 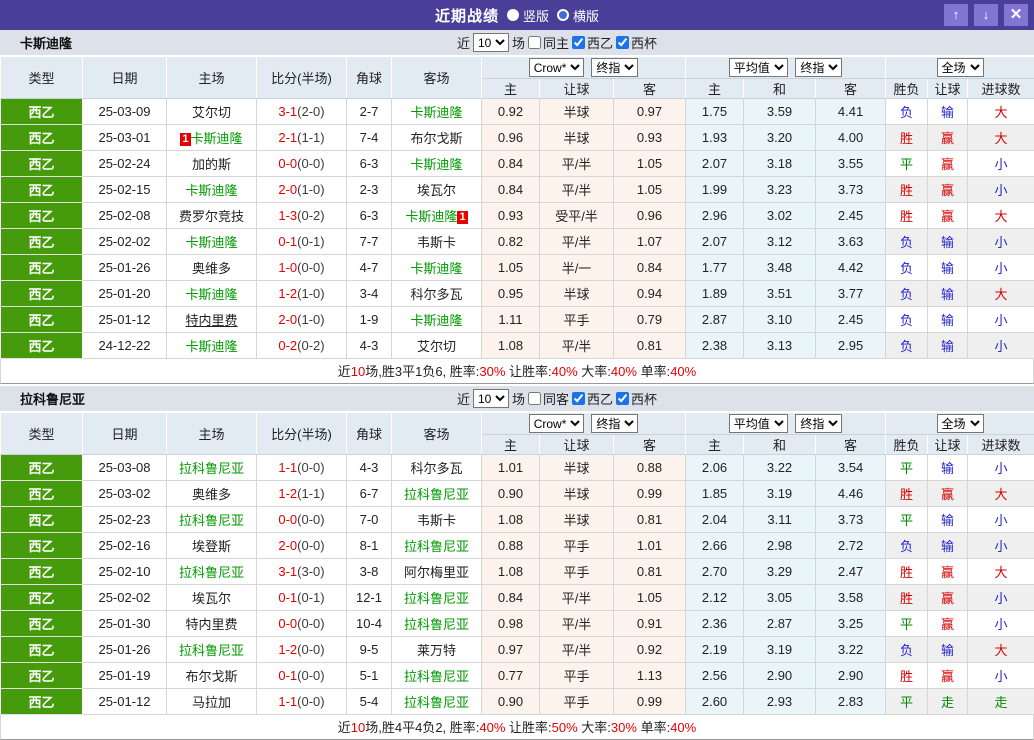 What do you see at coordinates (287, 571) in the screenshot?
I see `fulltime-score: 3-1` at bounding box center [287, 571].